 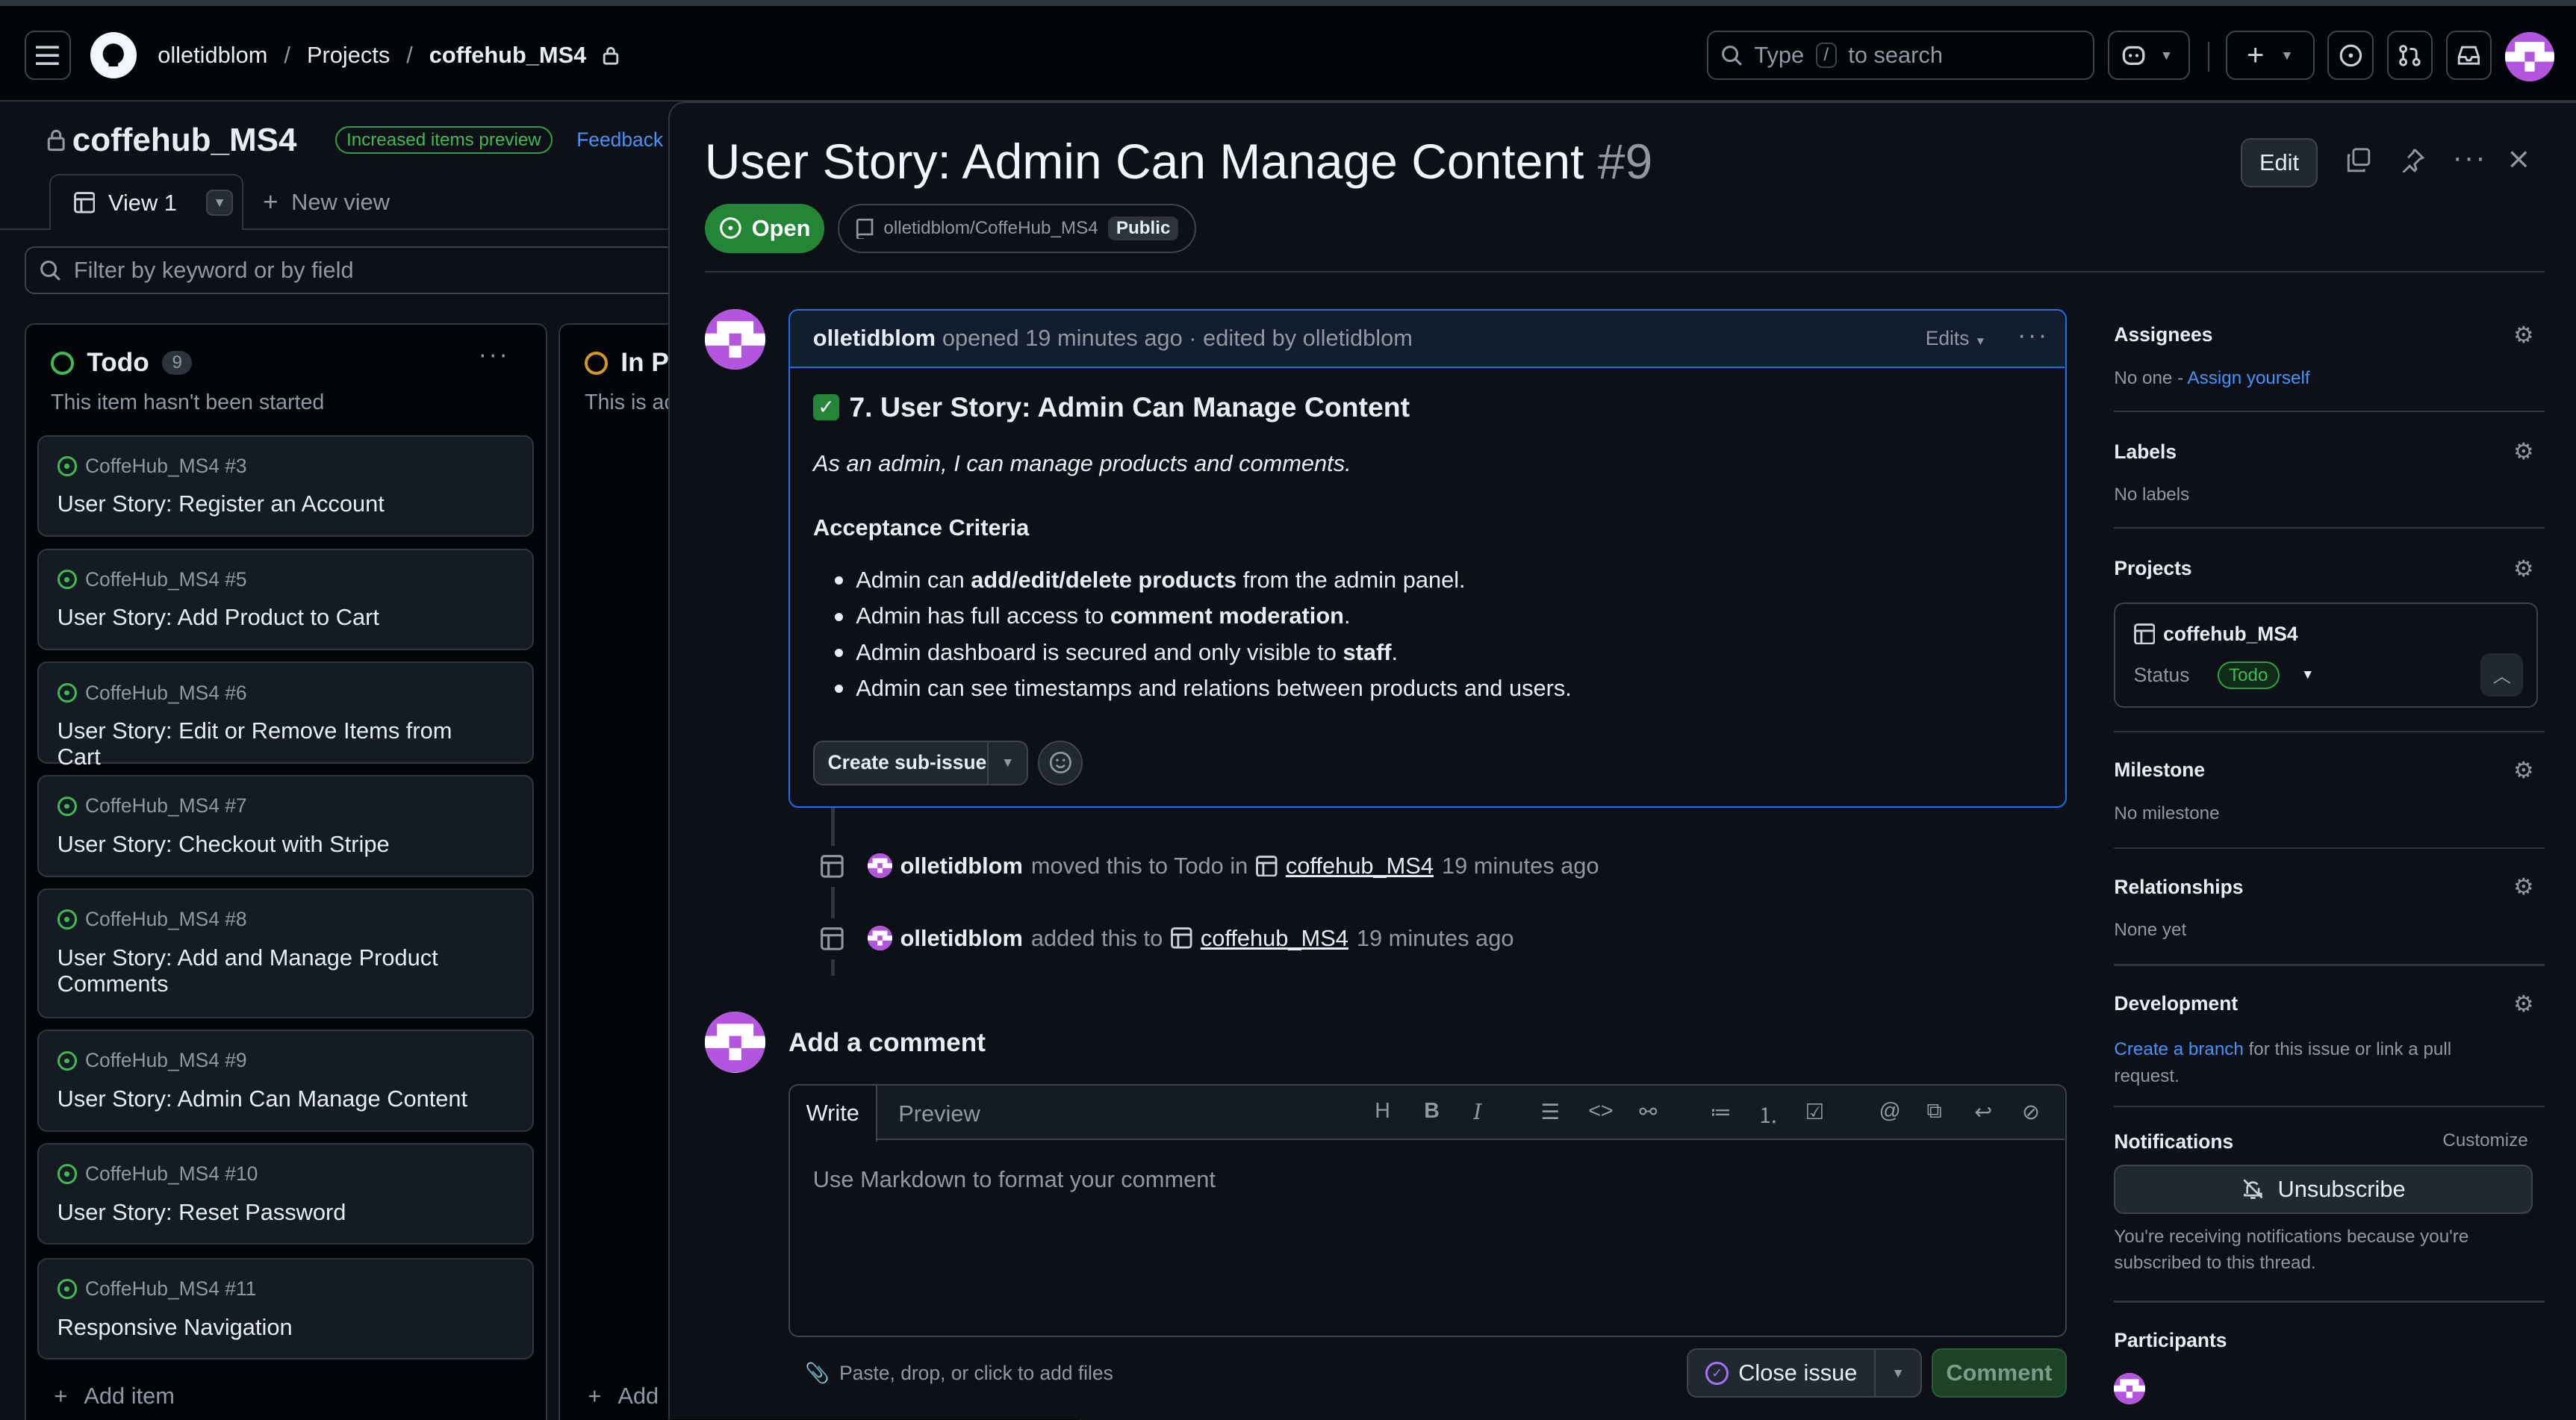 What do you see at coordinates (326, 202) in the screenshot?
I see `new-view-button: + New view` at bounding box center [326, 202].